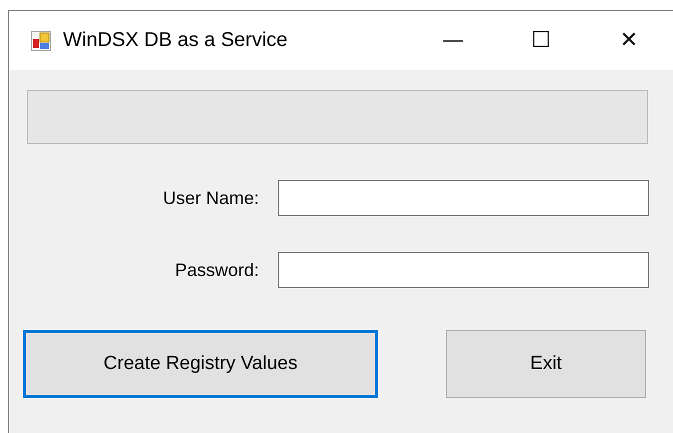 This screenshot has width=673, height=433. I want to click on create-button: Create Registry Values, so click(200, 364).